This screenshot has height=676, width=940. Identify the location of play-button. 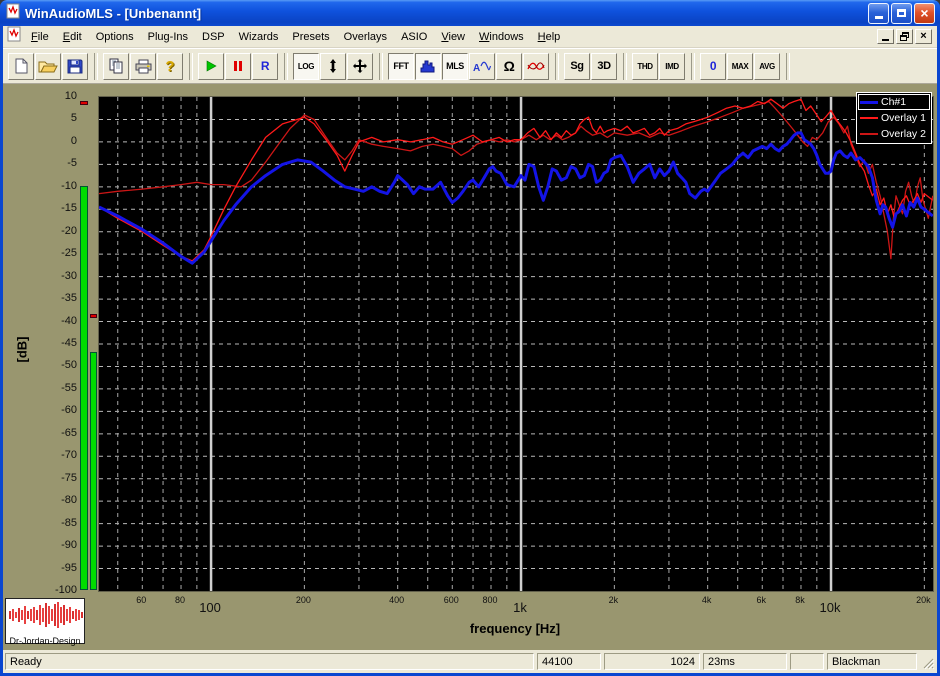
(211, 66).